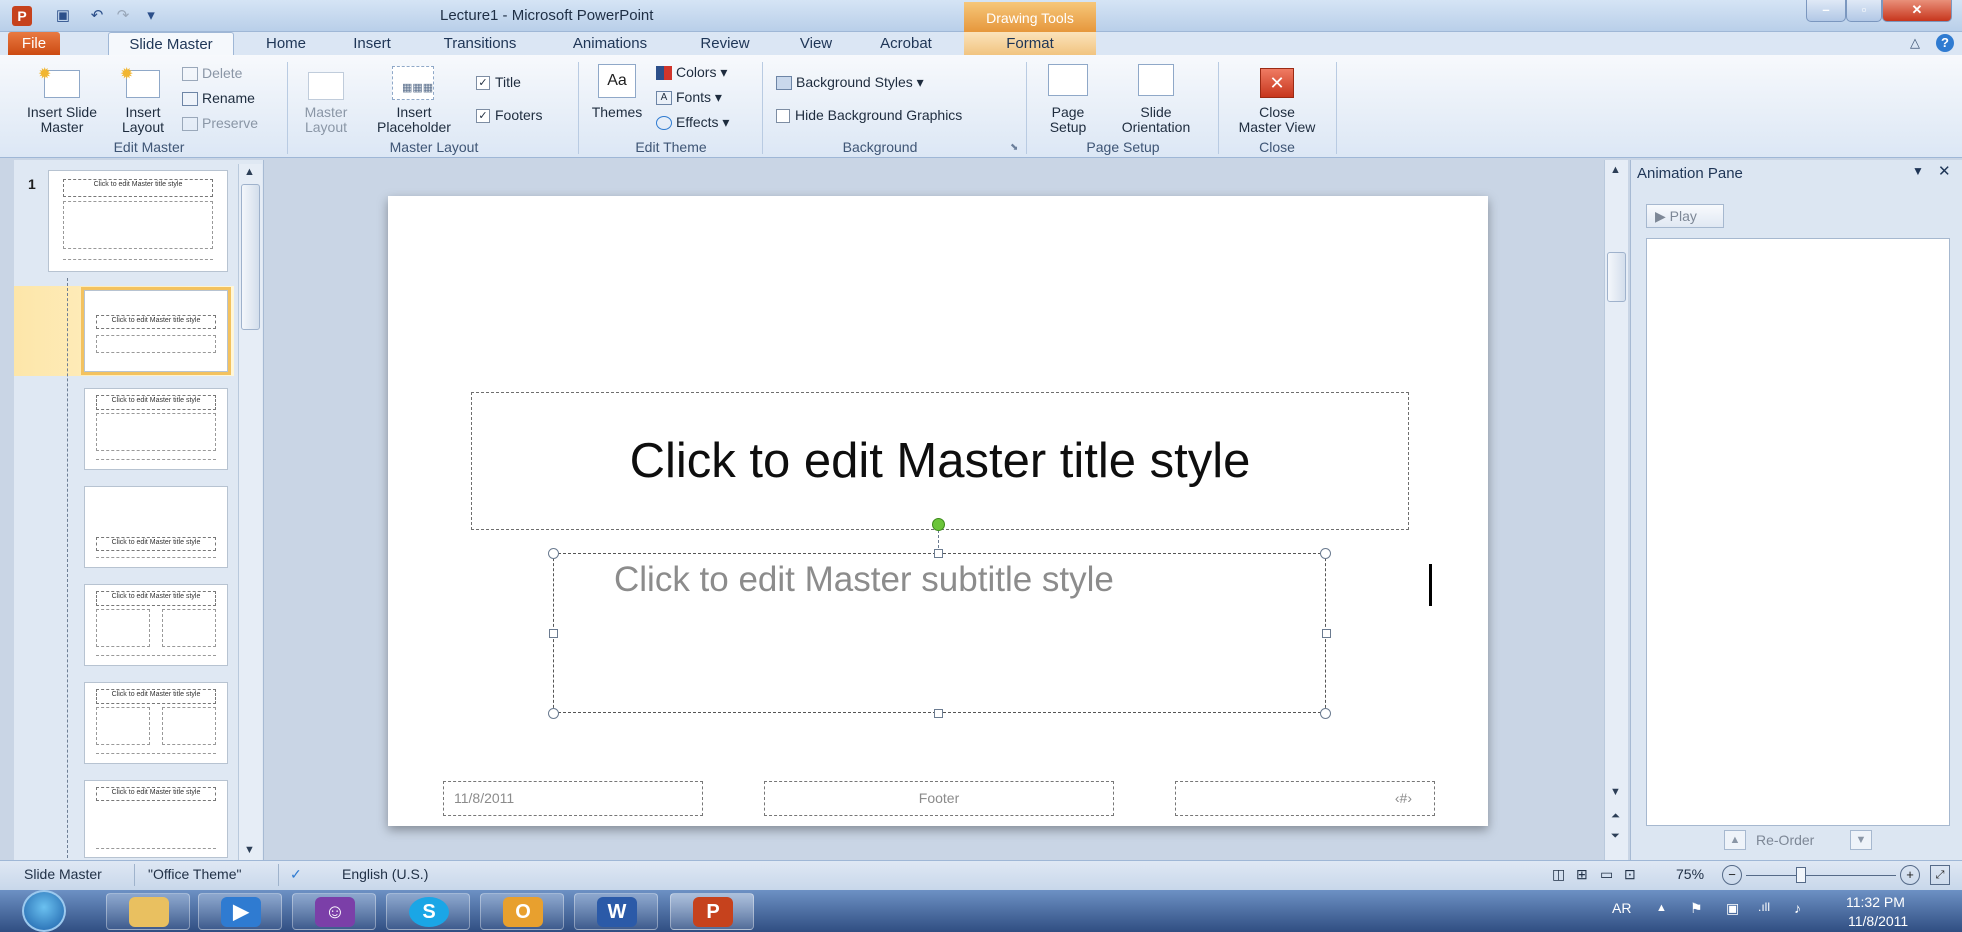 The height and width of the screenshot is (932, 1962). Describe the element at coordinates (938, 553) in the screenshot. I see `resize-handle-top` at that location.